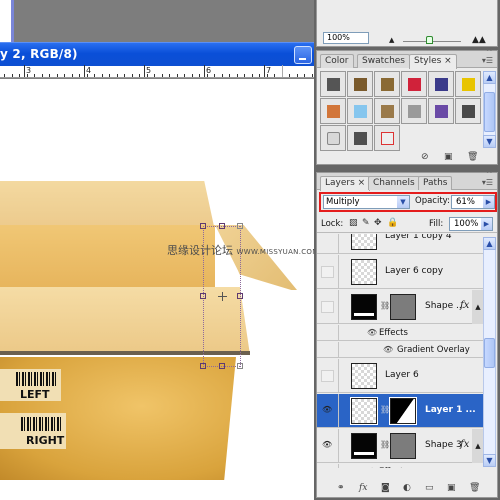  Describe the element at coordinates (400, 272) in the screenshot. I see `layer-row: Layer 6 copy` at that location.